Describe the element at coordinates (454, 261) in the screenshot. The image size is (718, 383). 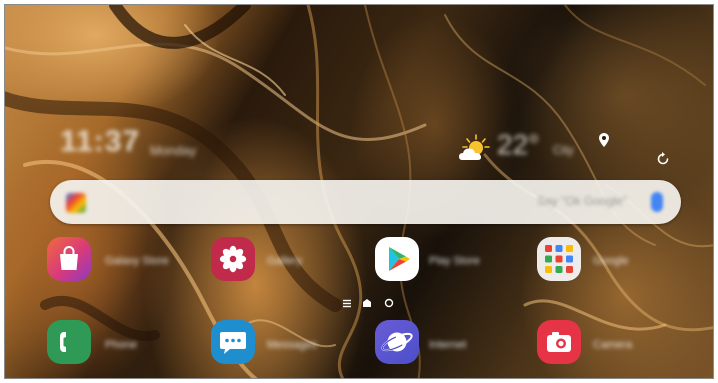
I see `app-label-play-store: Play Store` at that location.